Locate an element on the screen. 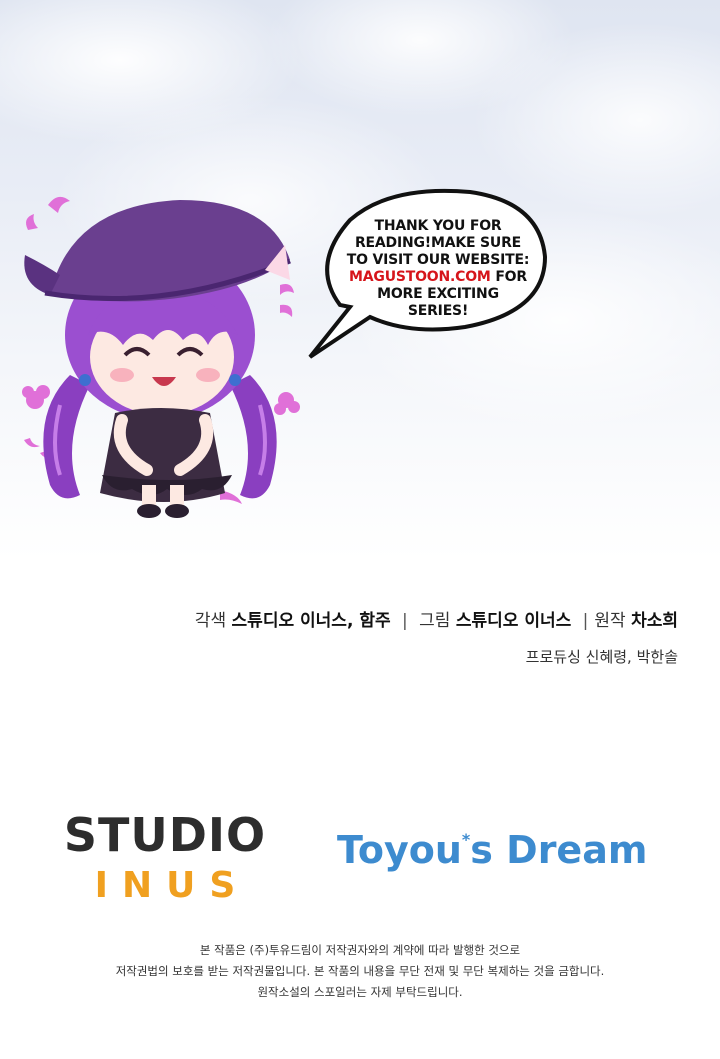 This screenshot has height=1059, width=720. website-link: MAGUSTOON.COM is located at coordinates (420, 277).